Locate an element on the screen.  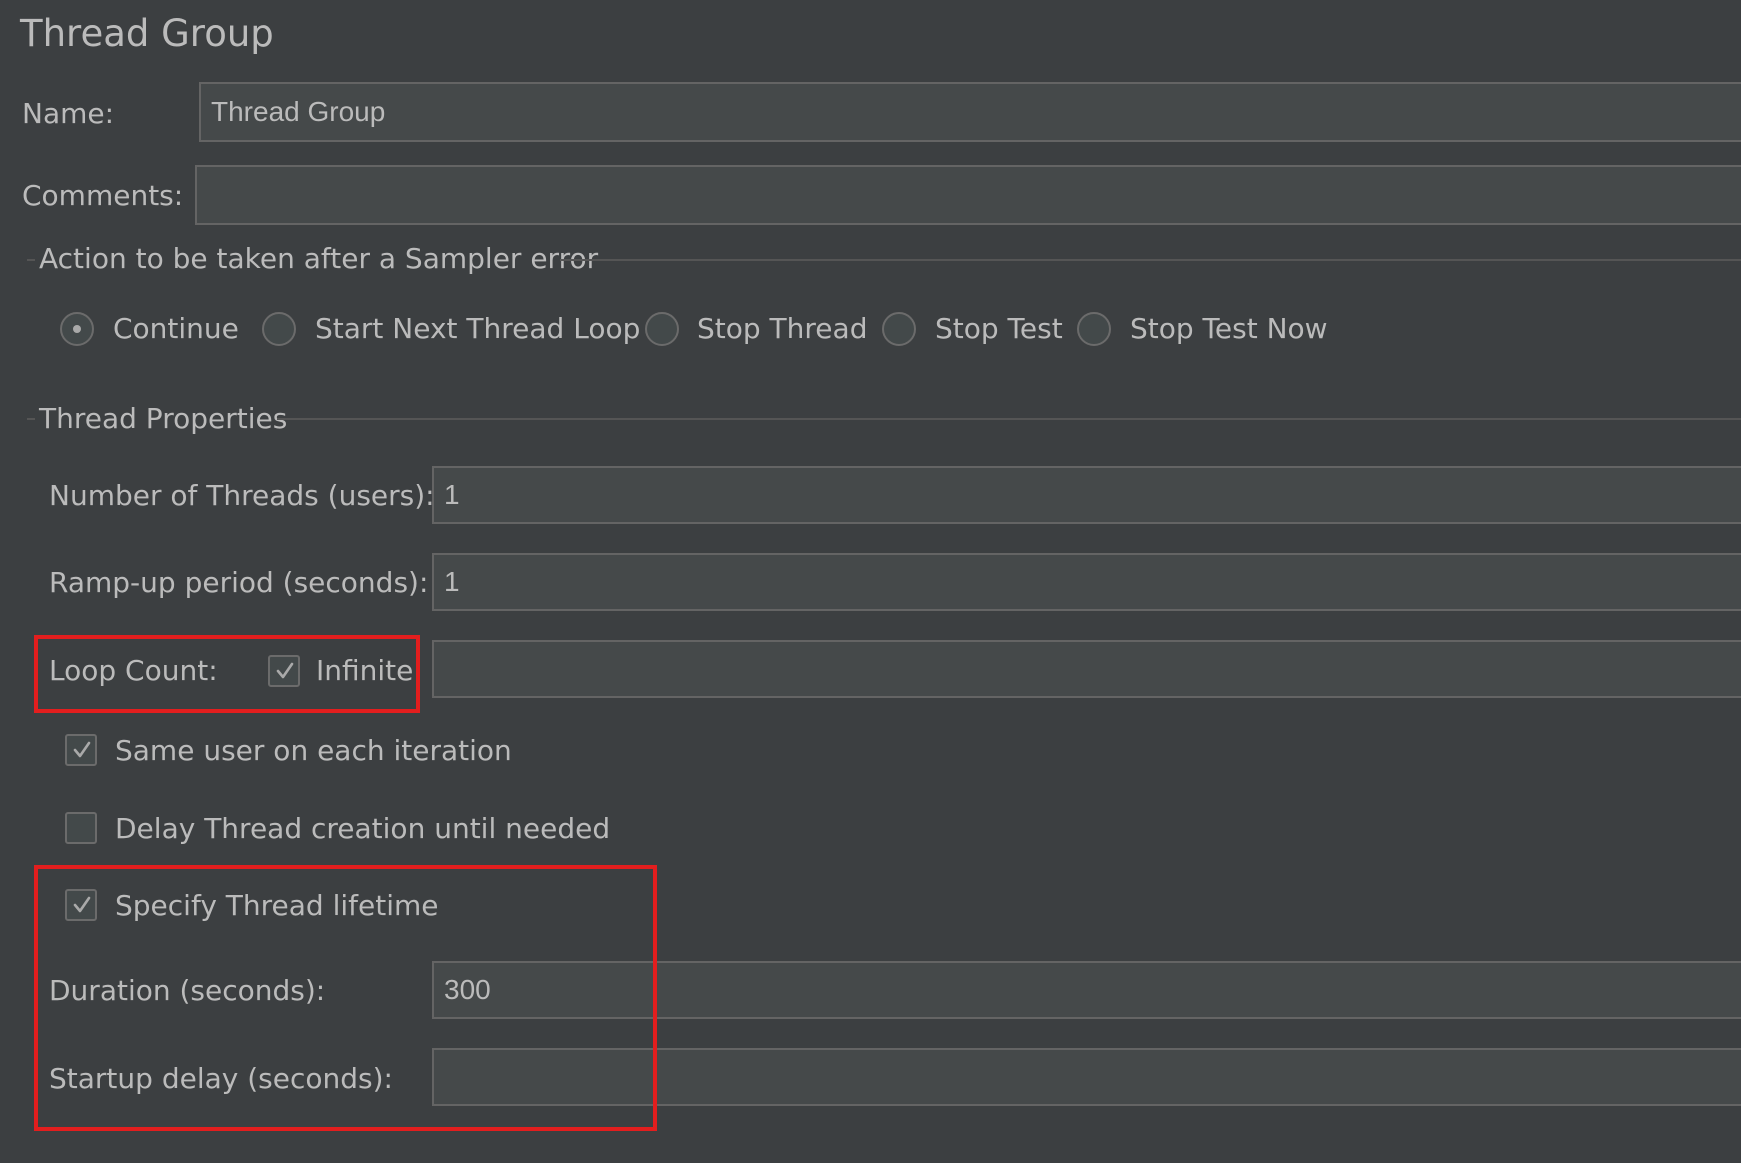
duration-field is located at coordinates (1086, 990).